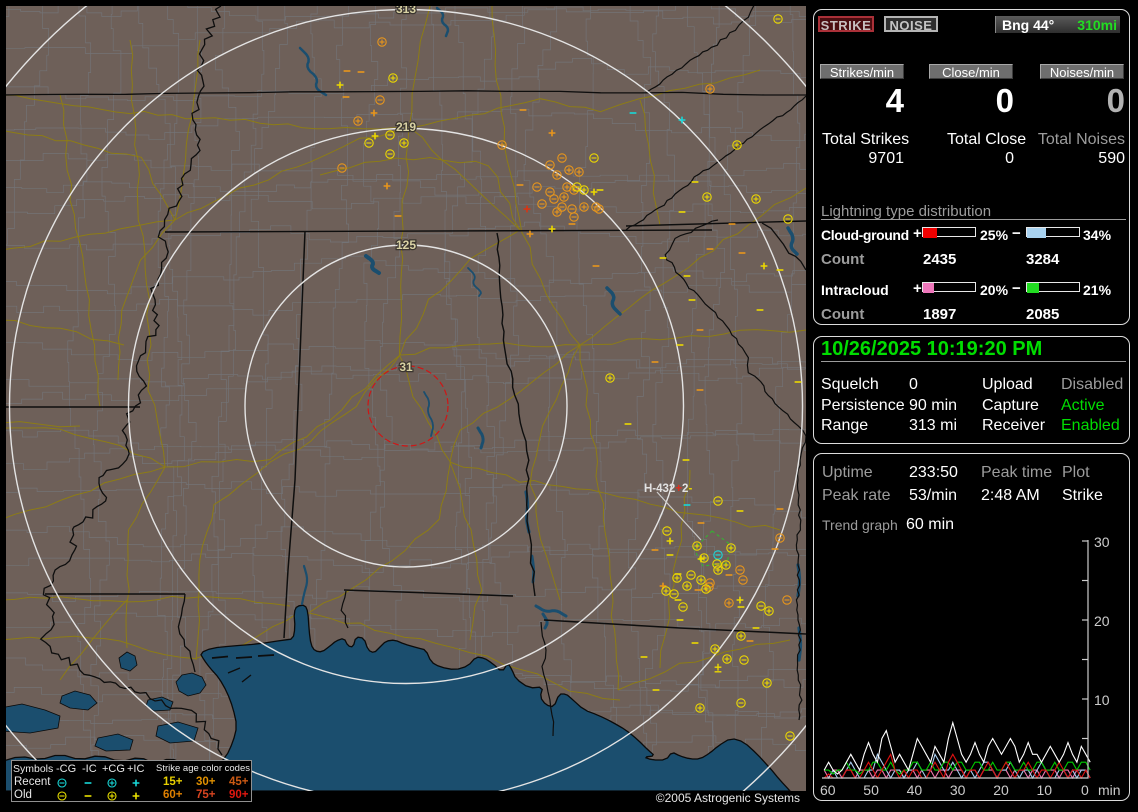  Describe the element at coordinates (406, 367) in the screenshot. I see `svg-text: 31` at that location.